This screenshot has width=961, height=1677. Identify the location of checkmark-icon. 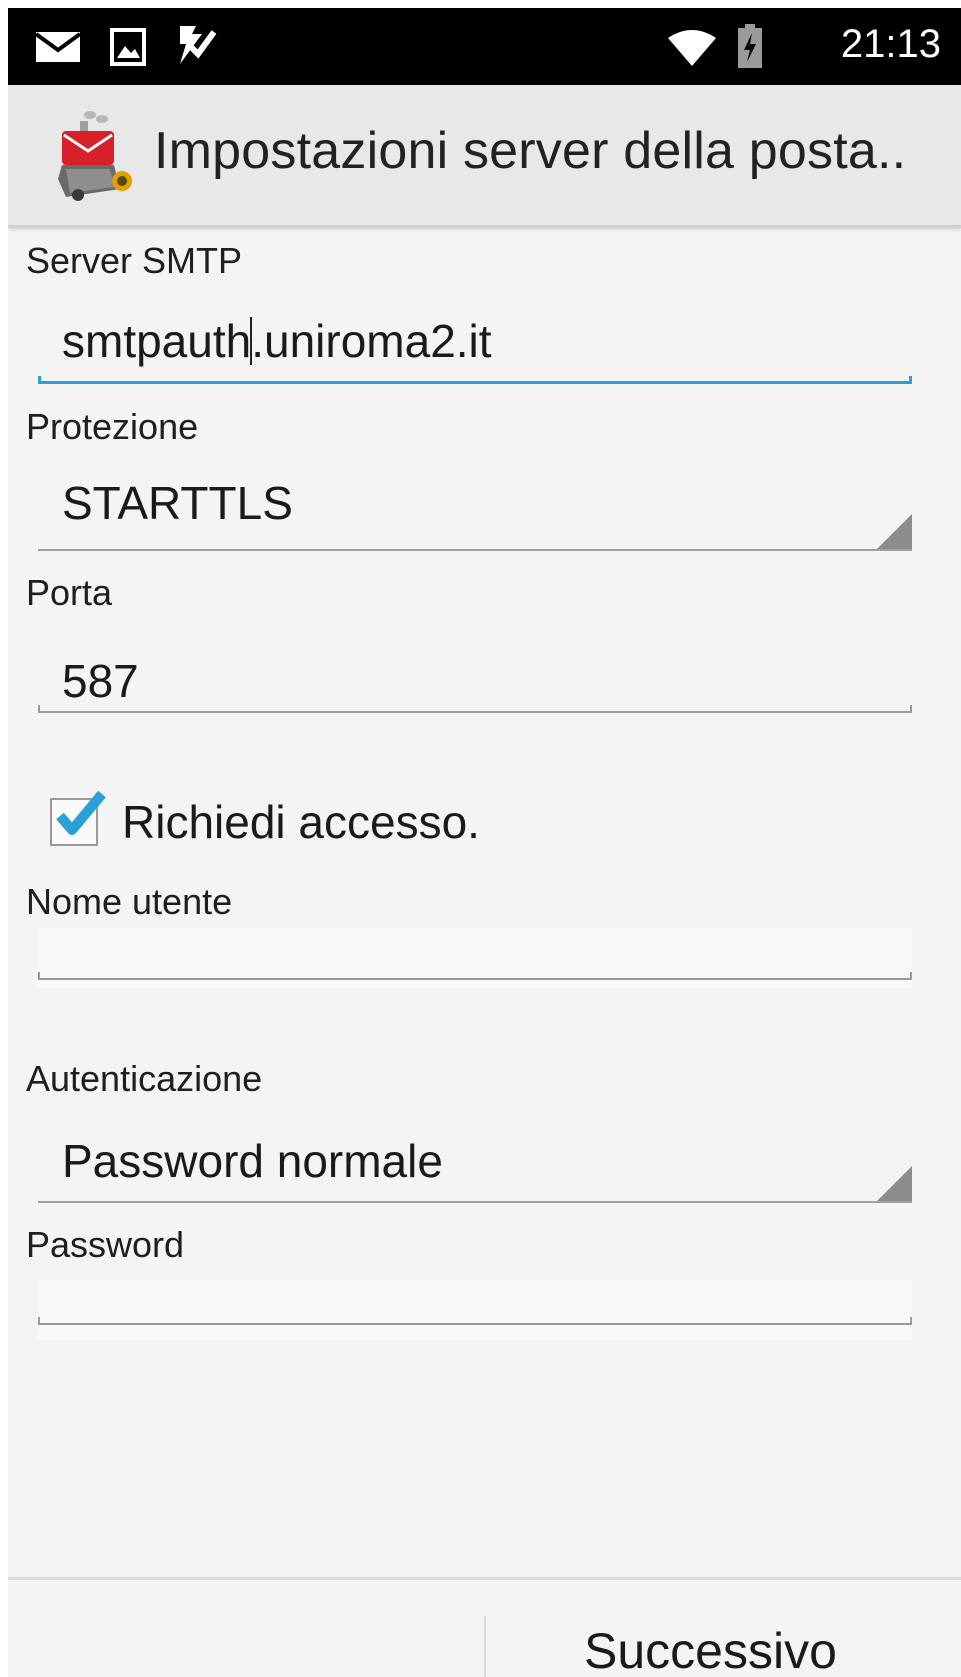
(81, 812).